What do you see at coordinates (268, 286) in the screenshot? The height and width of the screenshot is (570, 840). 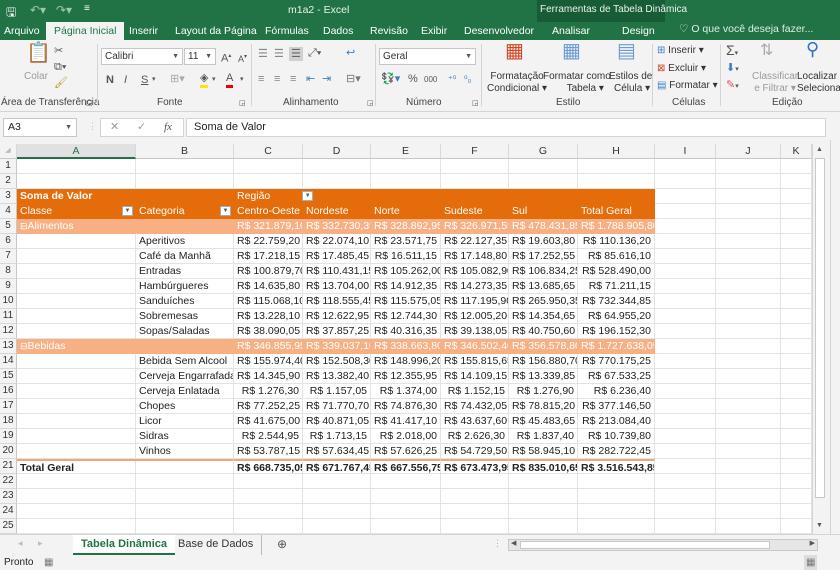 I see `value-cell: R$ 14.635,80` at bounding box center [268, 286].